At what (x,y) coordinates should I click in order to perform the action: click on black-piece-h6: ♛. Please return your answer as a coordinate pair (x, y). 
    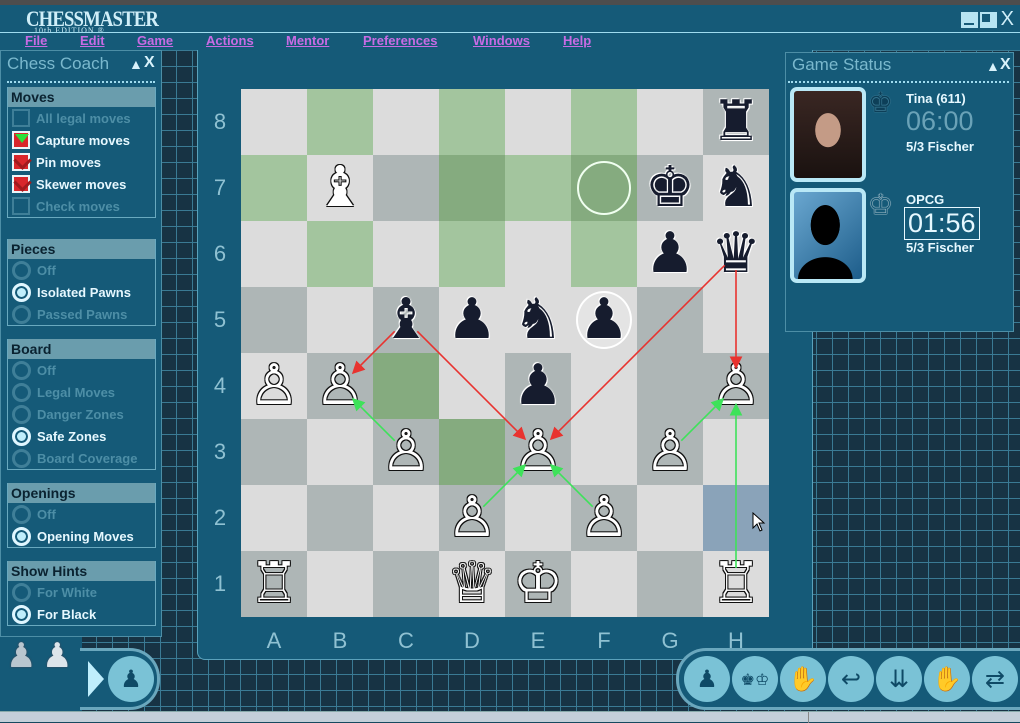
    Looking at the image, I should click on (736, 254).